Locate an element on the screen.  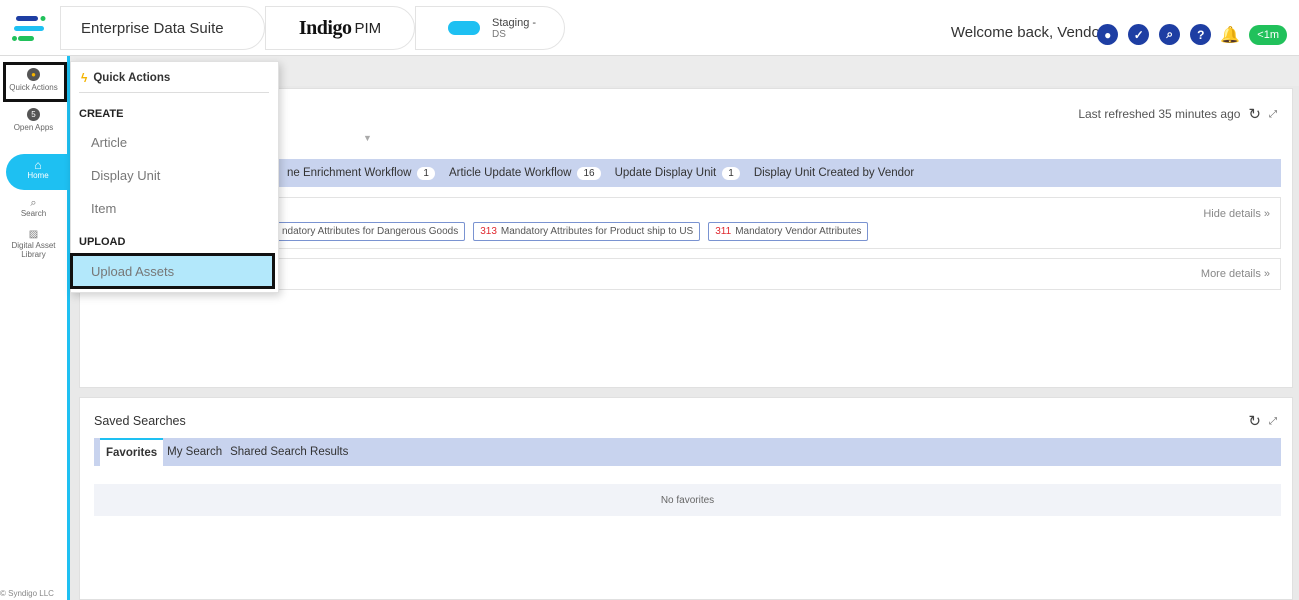
environment-switcher: Staging - DS is located at coordinates (490, 28).